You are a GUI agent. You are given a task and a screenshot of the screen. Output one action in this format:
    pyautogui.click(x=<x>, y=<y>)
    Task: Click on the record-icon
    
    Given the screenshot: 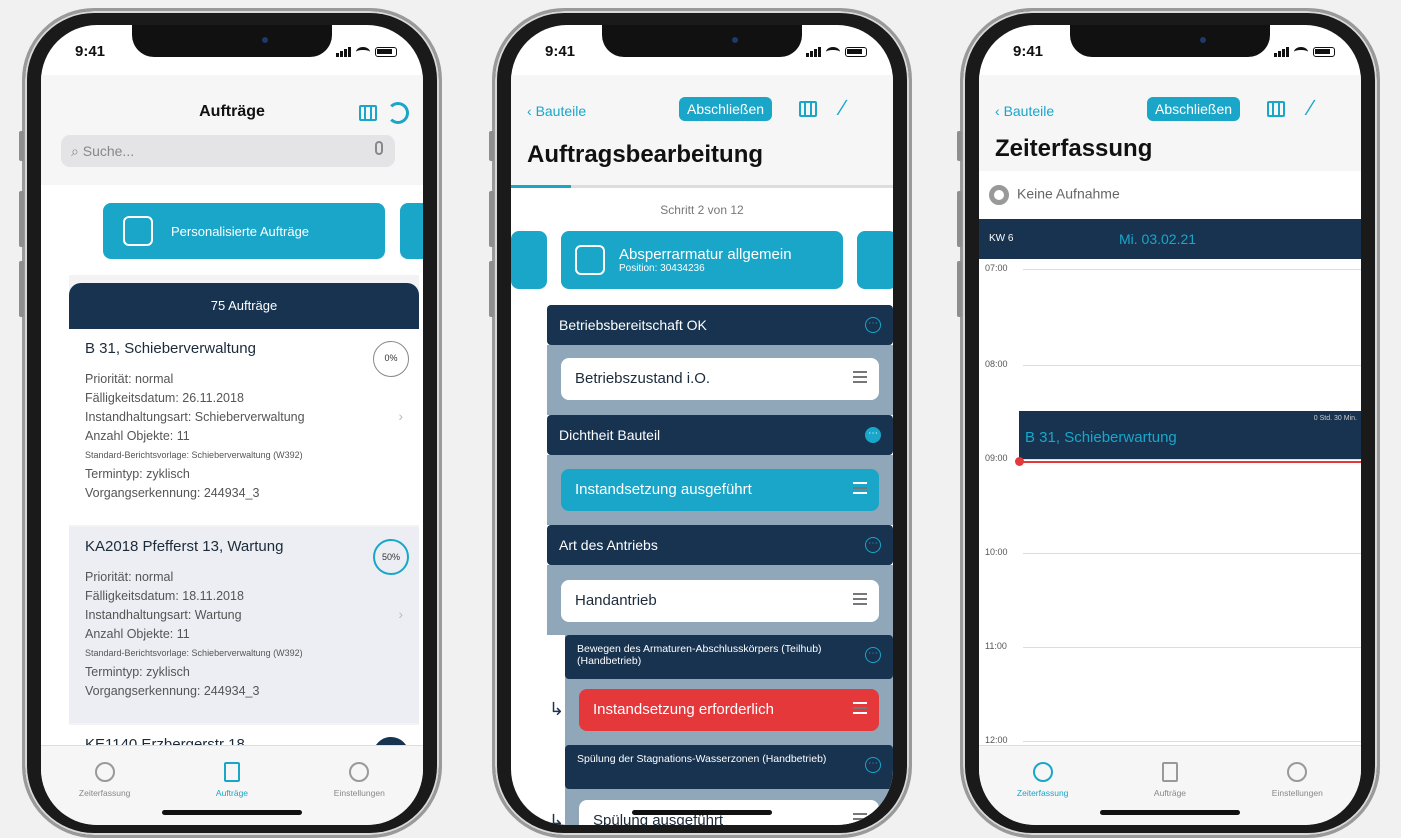 What is the action you would take?
    pyautogui.click(x=999, y=195)
    